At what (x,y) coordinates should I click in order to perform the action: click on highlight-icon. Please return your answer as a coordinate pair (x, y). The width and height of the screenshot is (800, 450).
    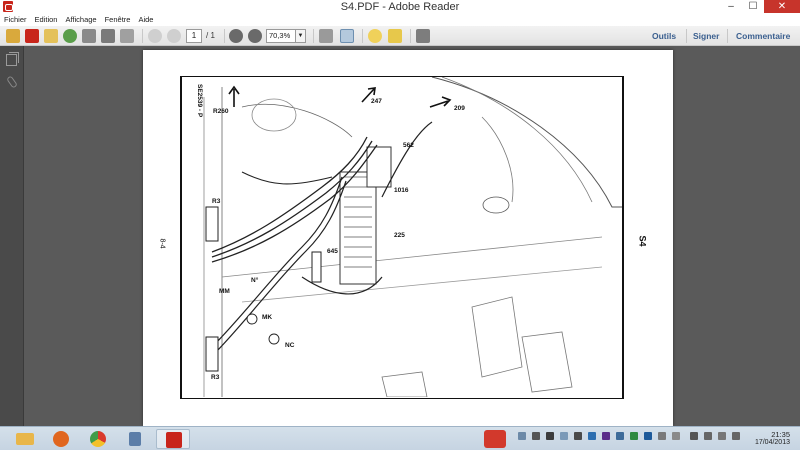
    Looking at the image, I should click on (395, 36).